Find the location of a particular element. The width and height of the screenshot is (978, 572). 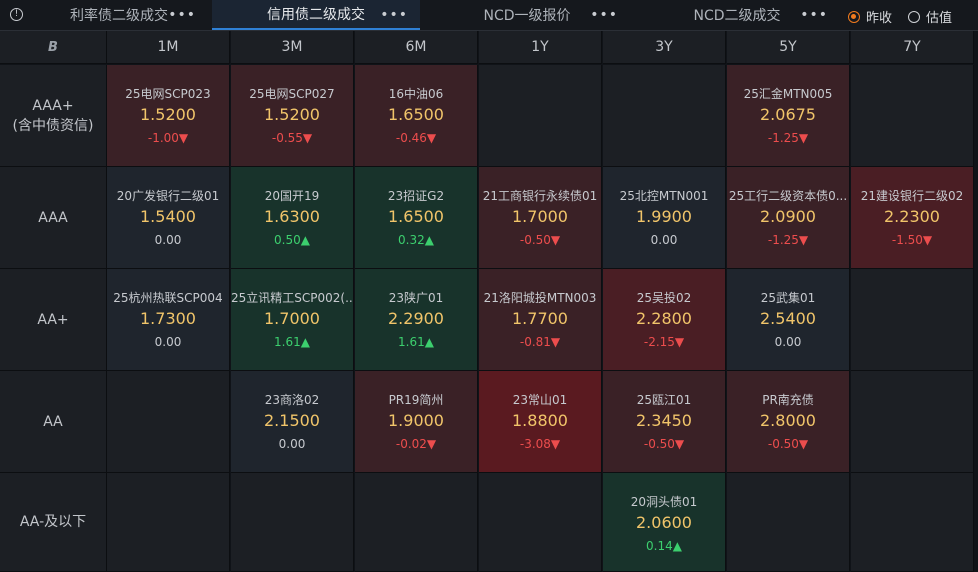

quote-cell: 25汇金MTN005 2.0675 -1.25▼ is located at coordinates (788, 116).